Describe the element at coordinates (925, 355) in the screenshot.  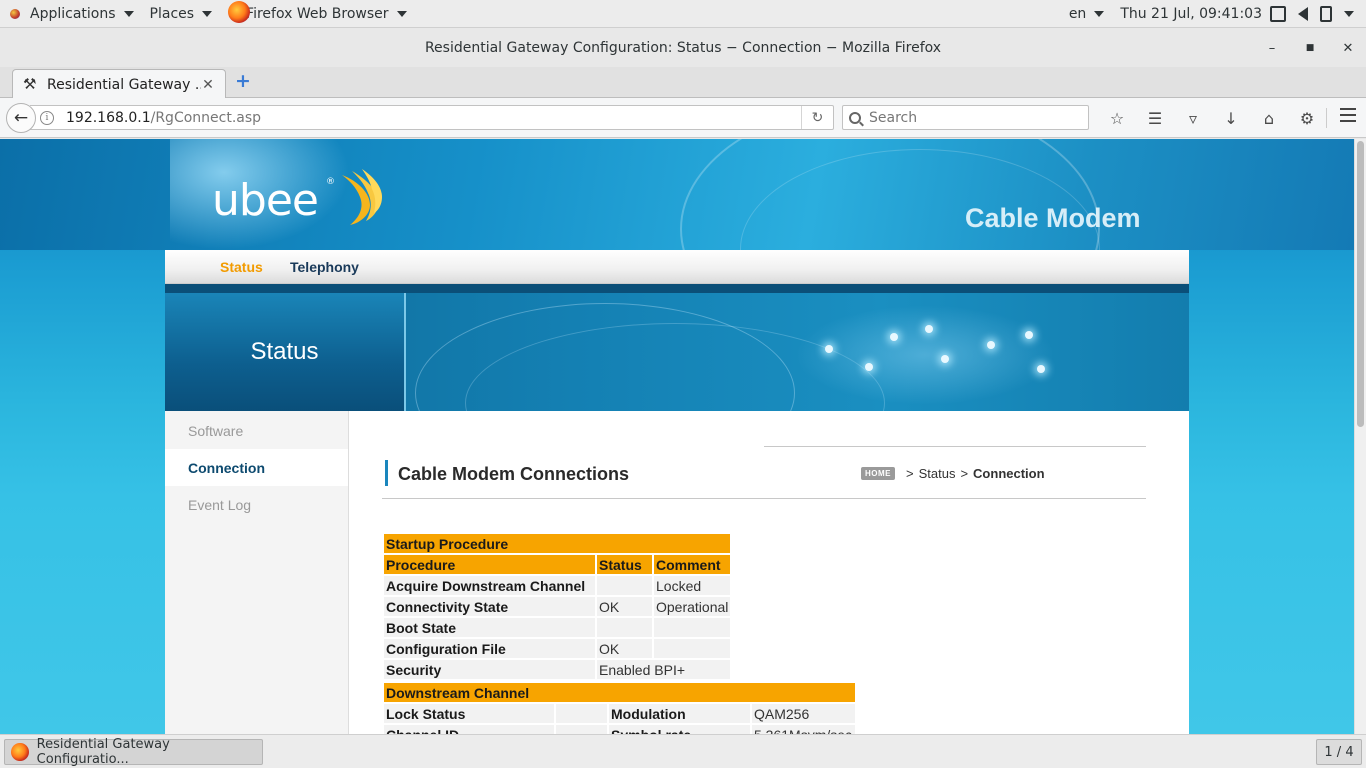
I see `world-map-graphic` at that location.